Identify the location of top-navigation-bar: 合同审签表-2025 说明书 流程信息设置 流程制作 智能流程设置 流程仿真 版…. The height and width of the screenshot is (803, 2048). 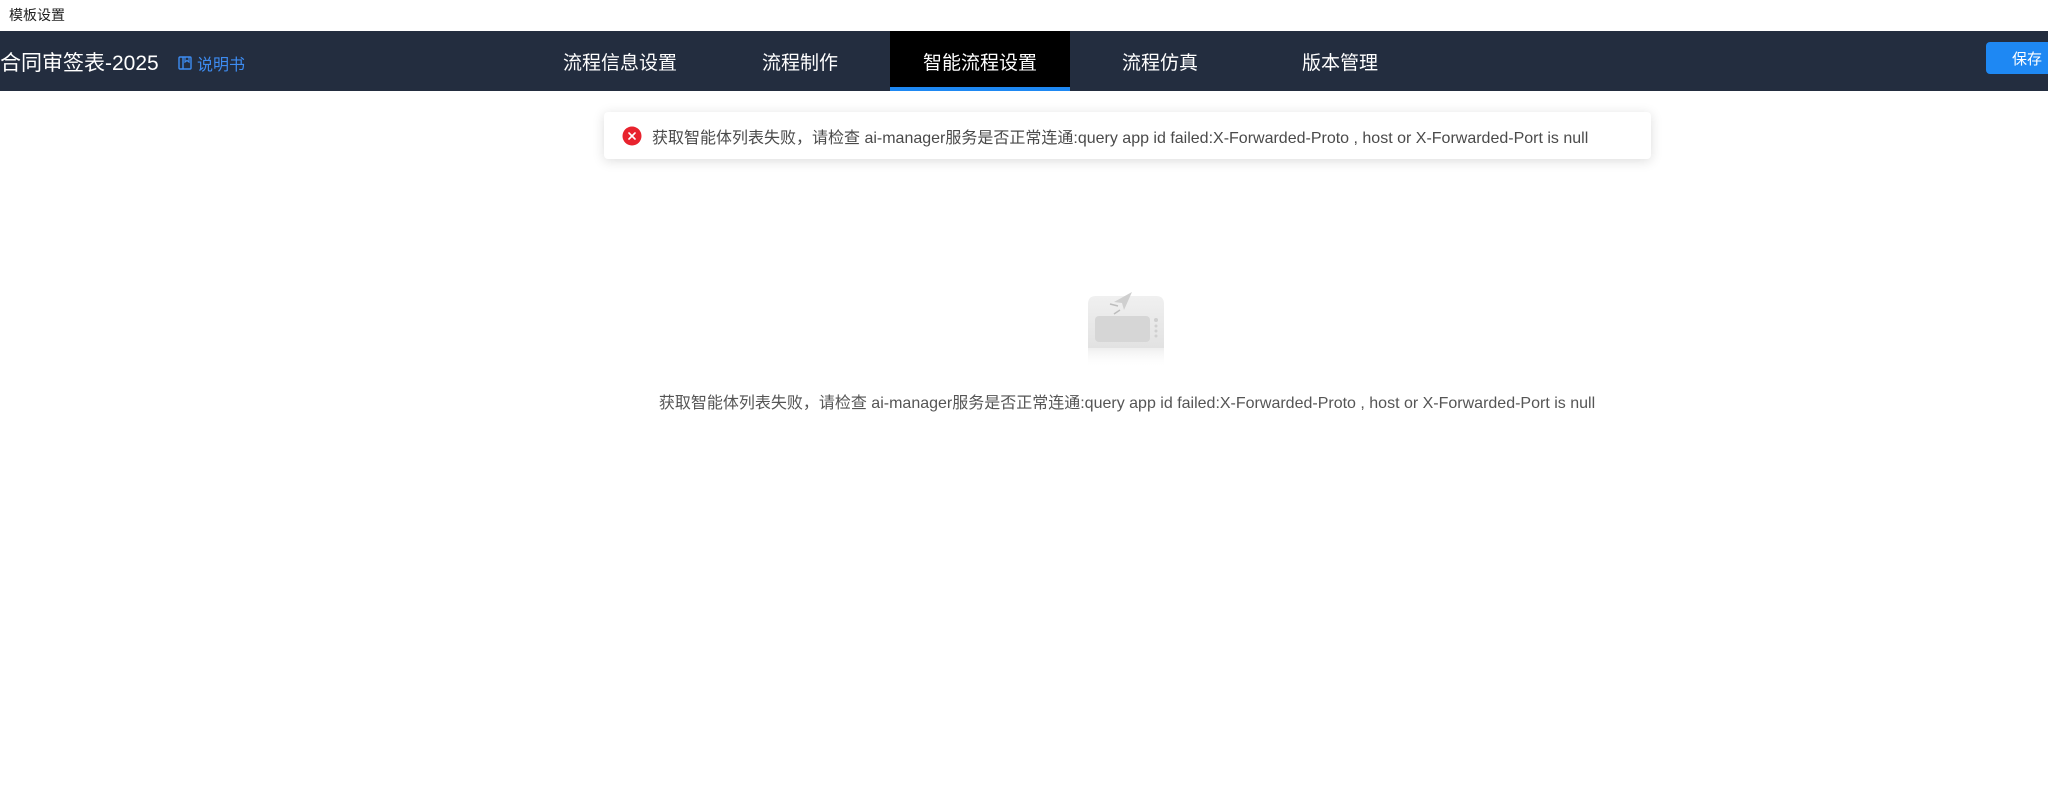
(1024, 61).